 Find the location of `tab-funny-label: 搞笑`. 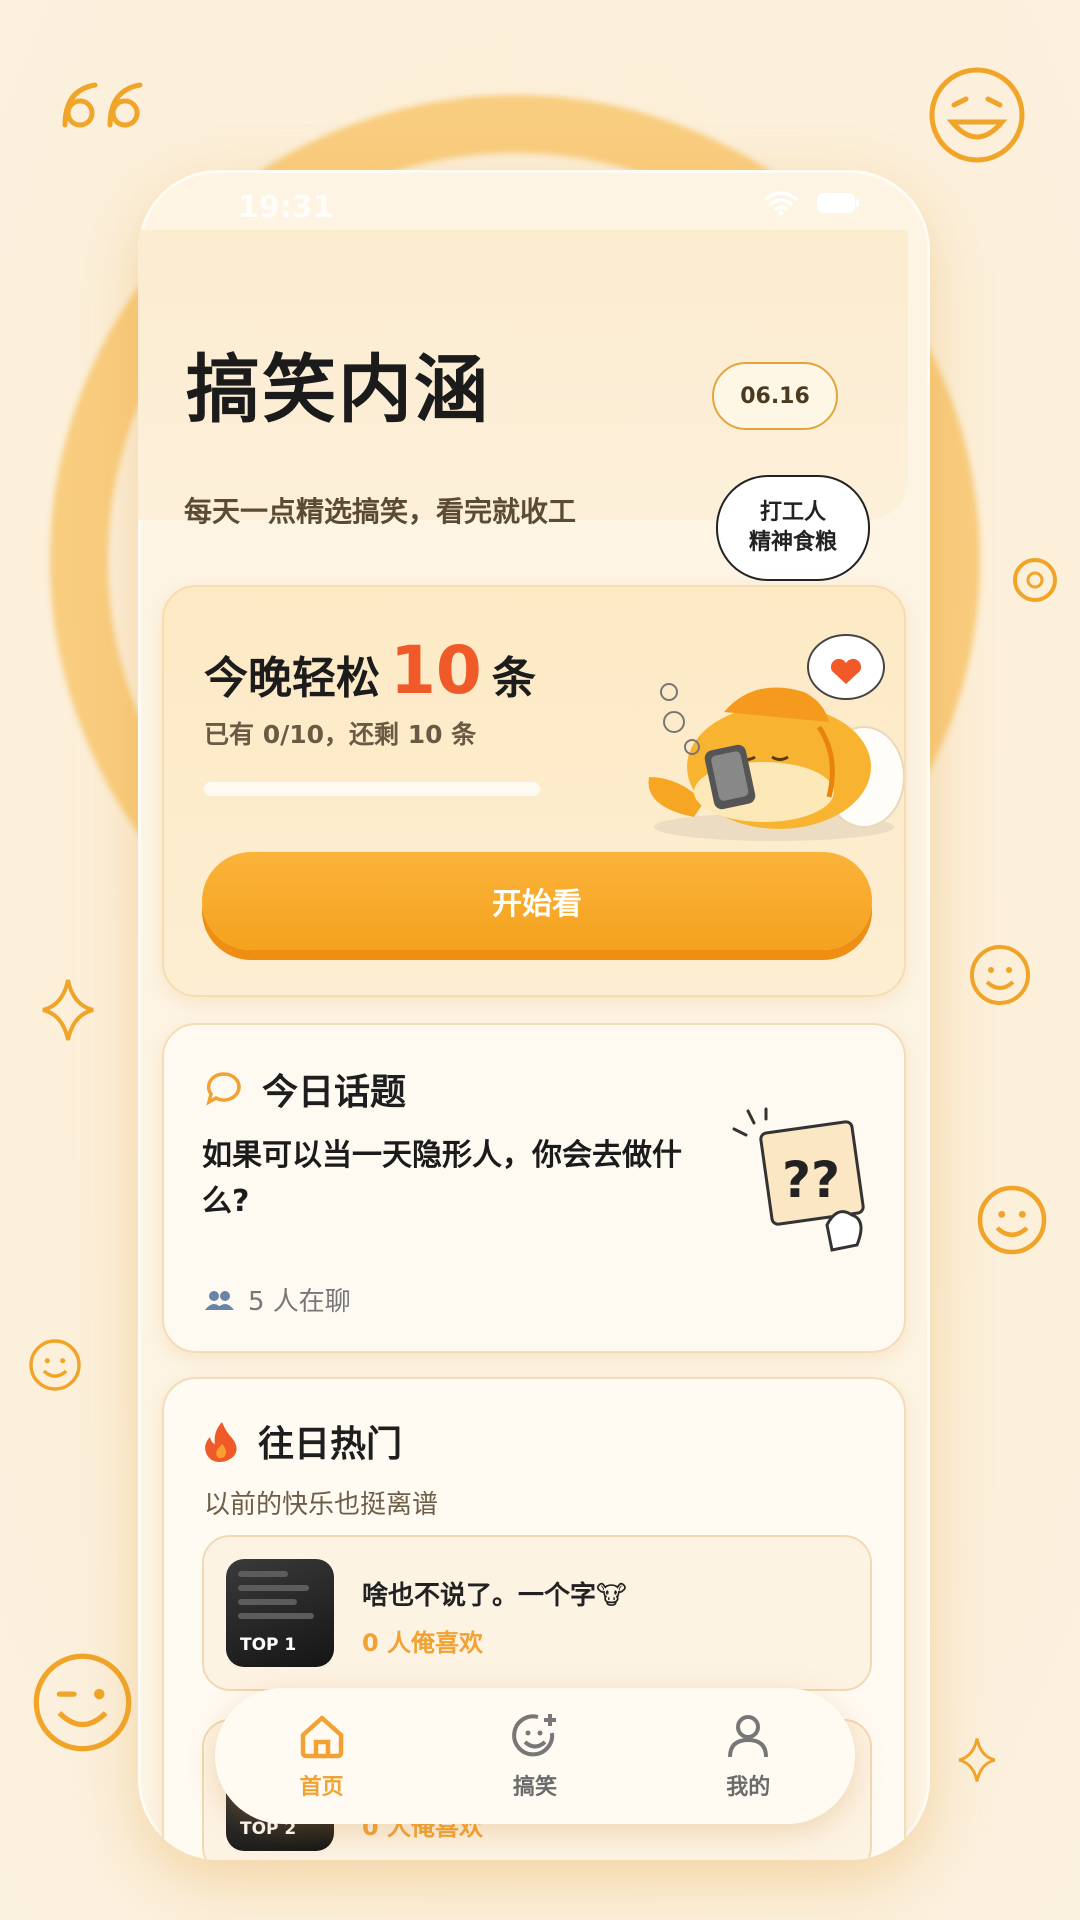

tab-funny-label: 搞笑 is located at coordinates (534, 1787).